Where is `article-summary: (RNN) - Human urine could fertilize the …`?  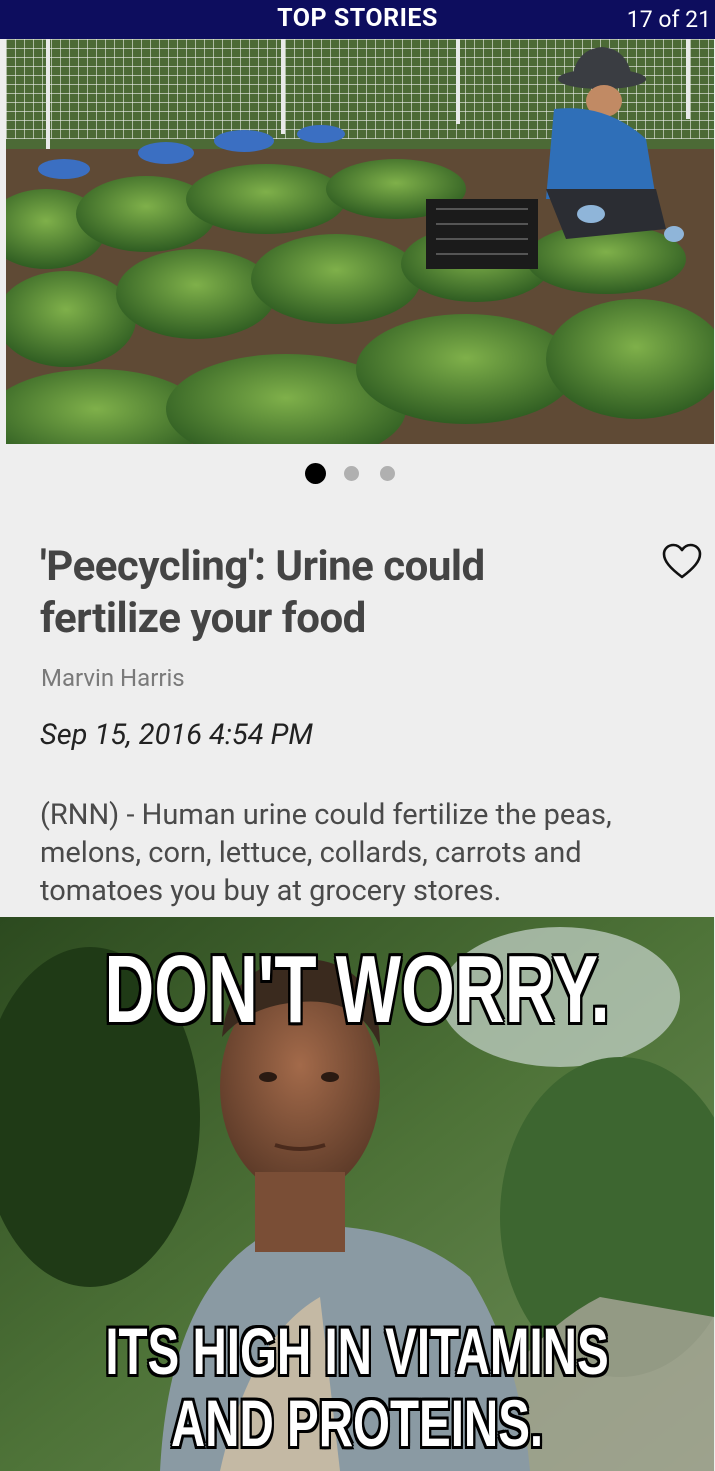 article-summary: (RNN) - Human urine could fertilize the … is located at coordinates (326, 853).